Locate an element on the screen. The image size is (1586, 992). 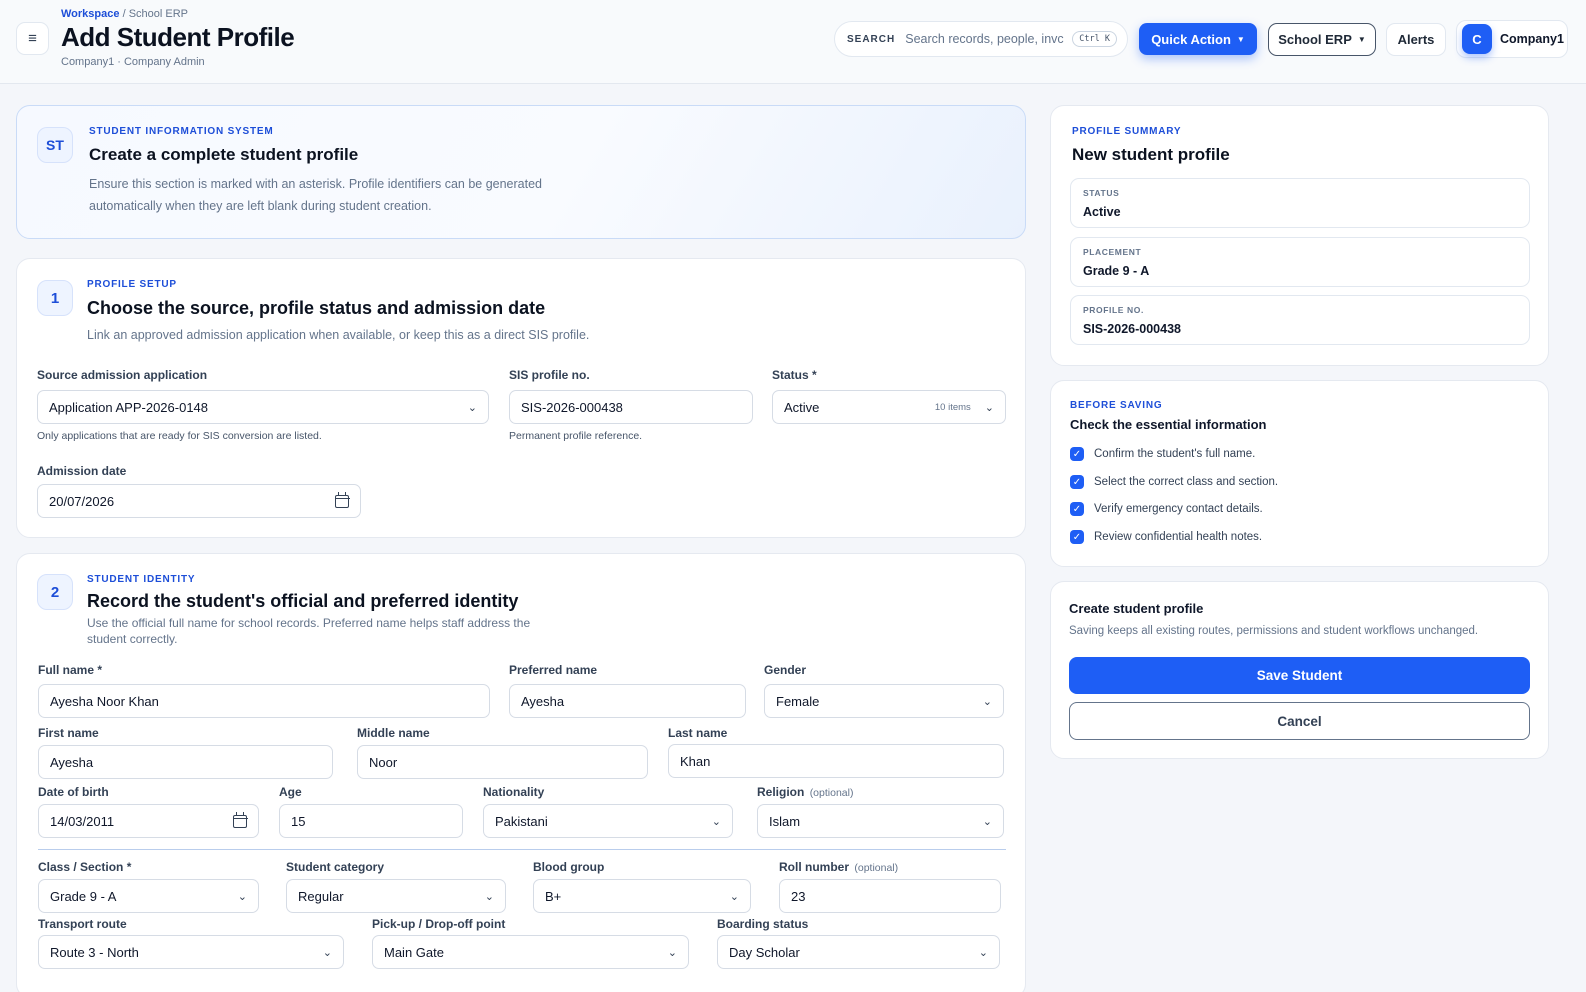
summary-title: New student profile is located at coordinates (1151, 154).